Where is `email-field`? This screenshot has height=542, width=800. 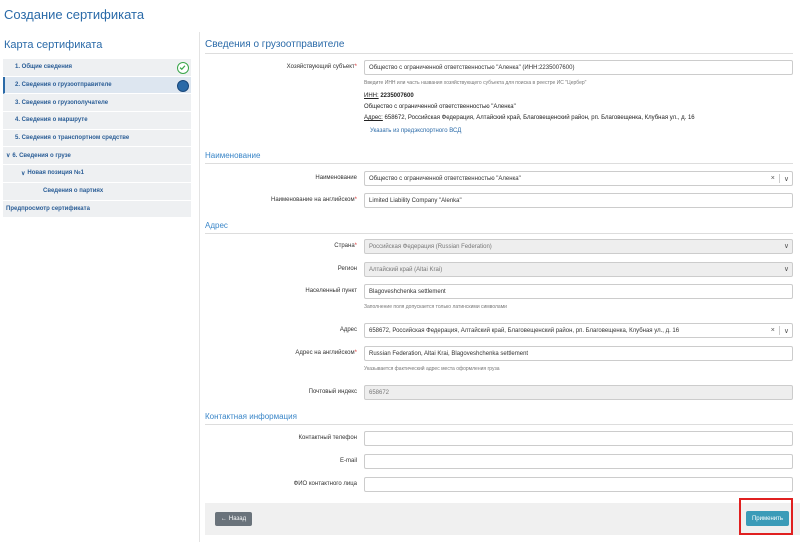
email-field is located at coordinates (578, 461).